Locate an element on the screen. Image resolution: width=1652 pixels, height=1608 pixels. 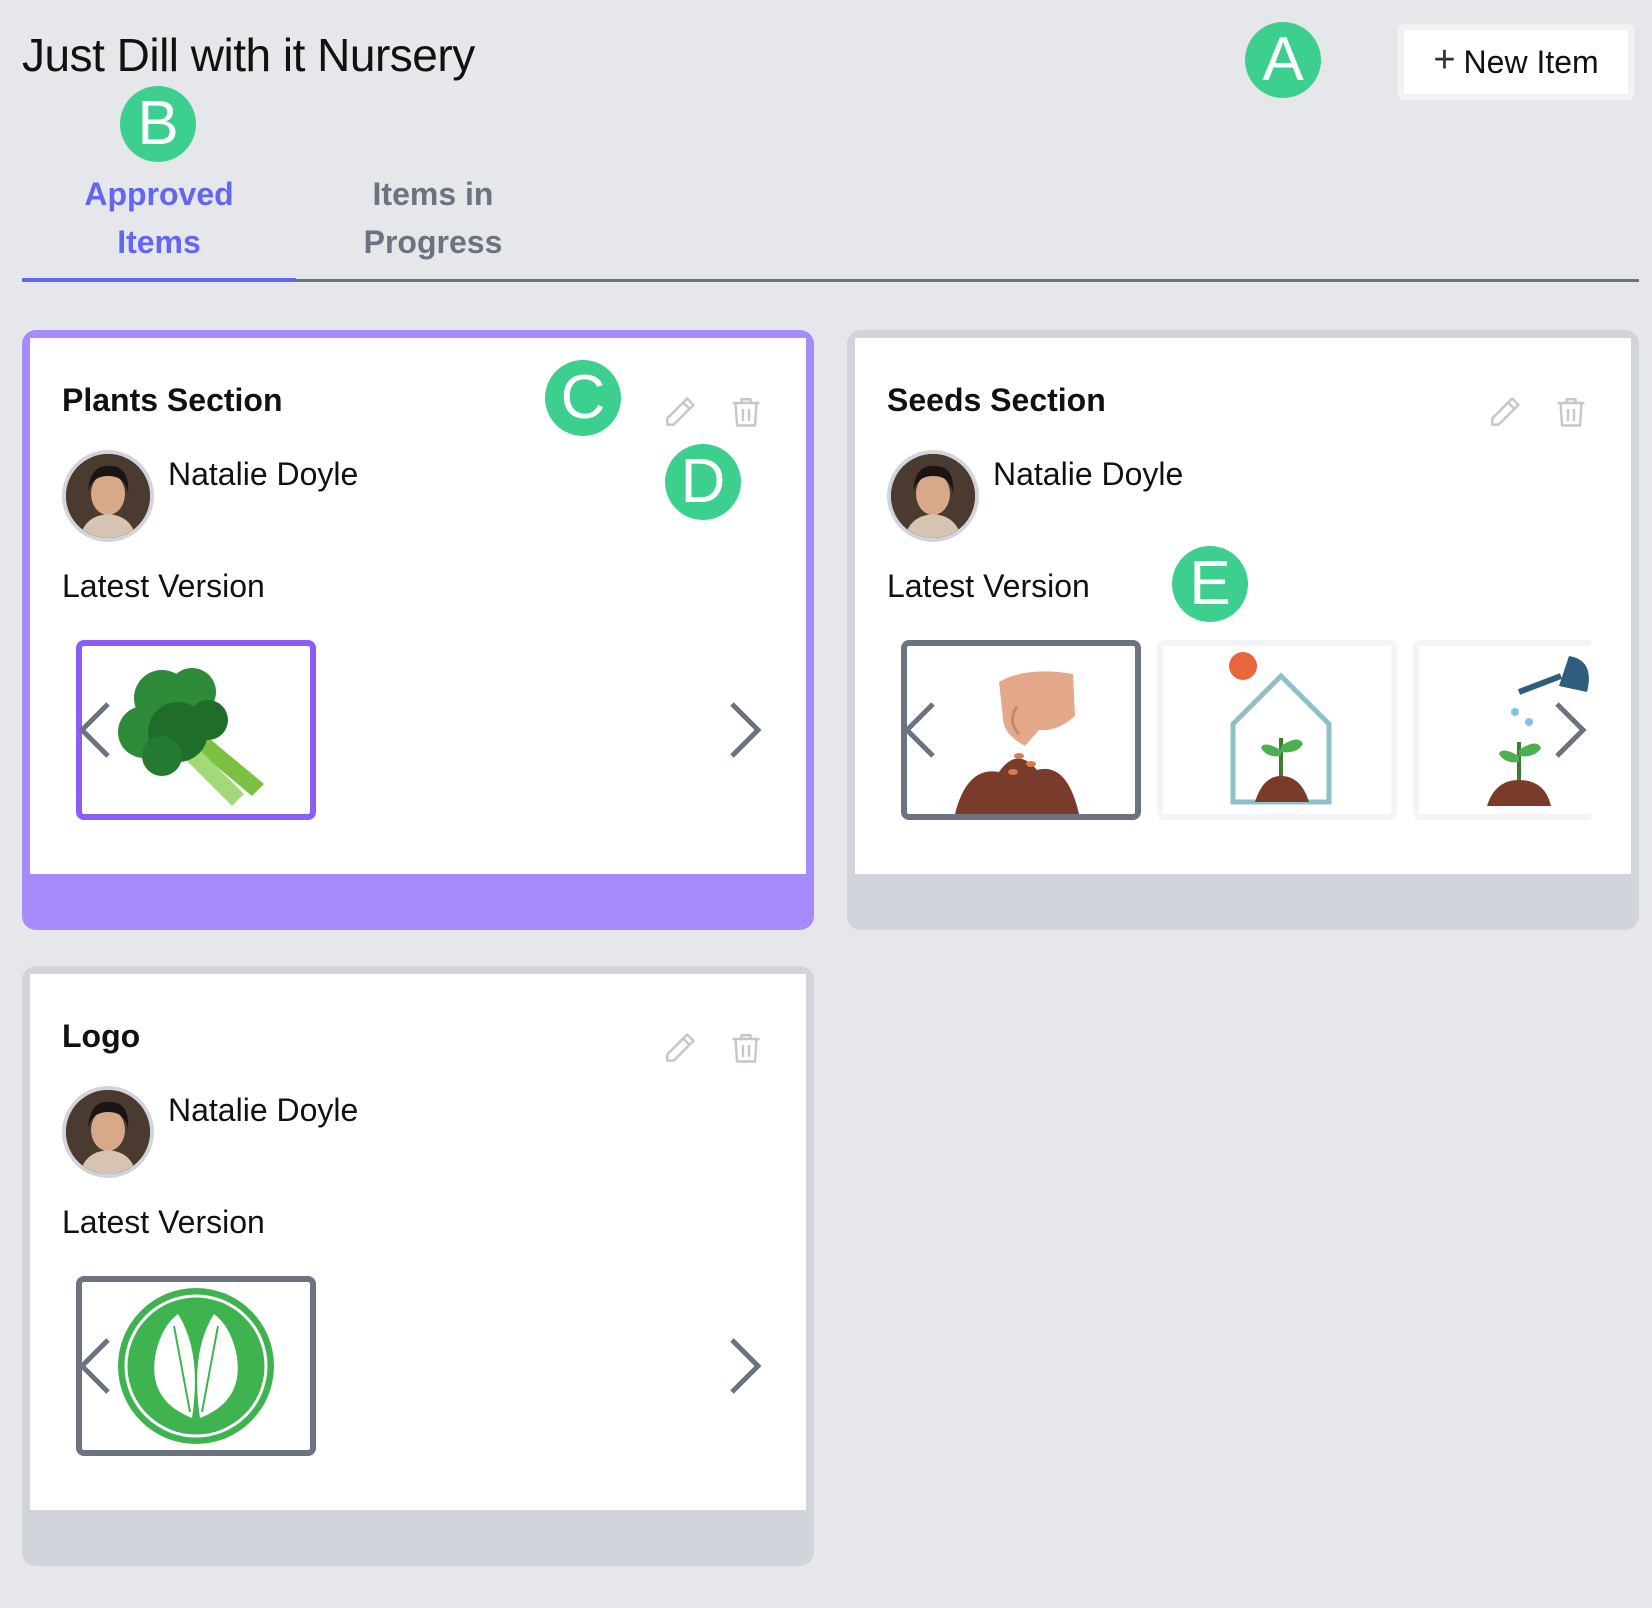
marker-a: A is located at coordinates (1283, 60).